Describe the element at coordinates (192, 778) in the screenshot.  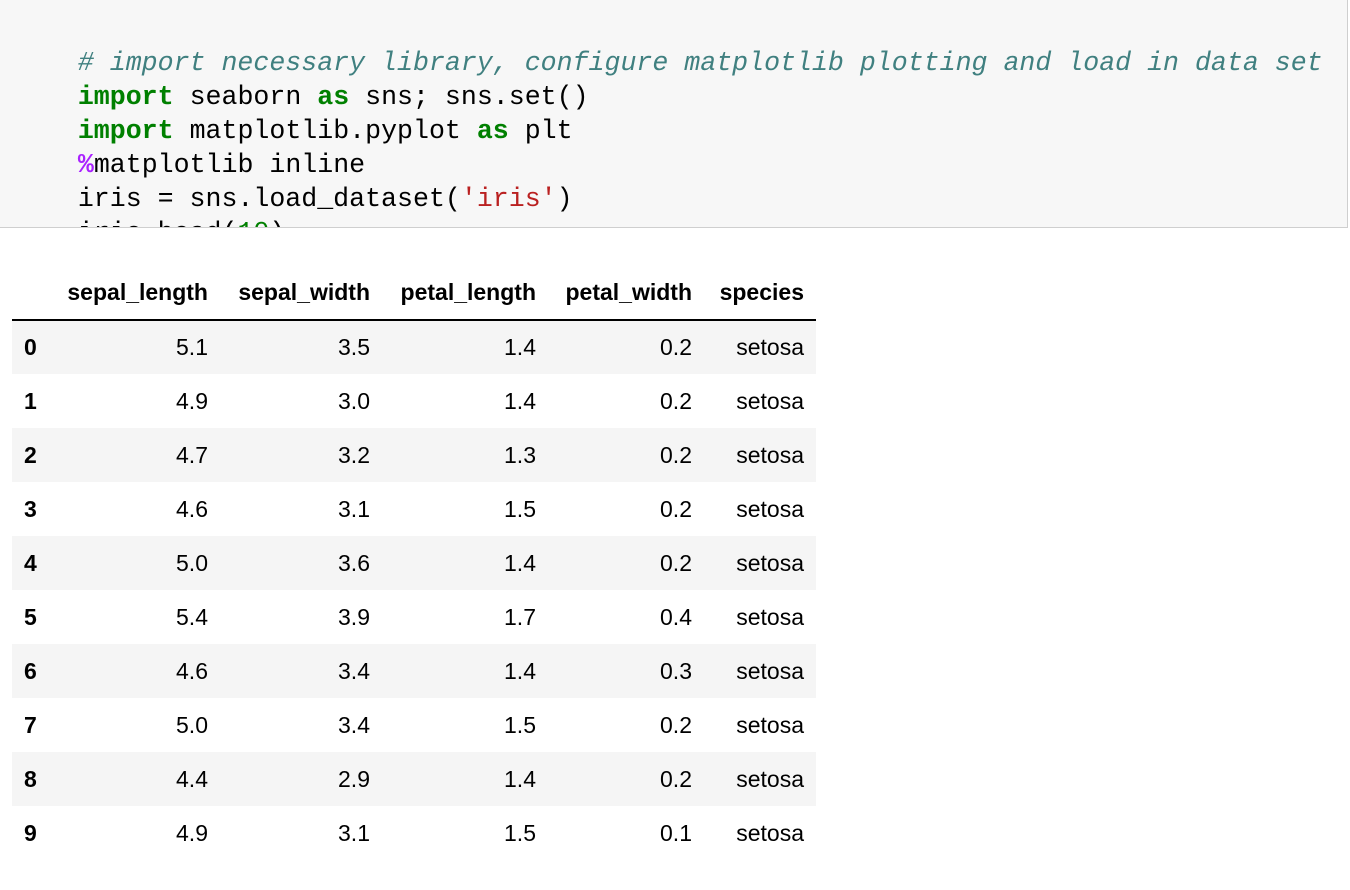
I see `table-cell: 4.4` at that location.